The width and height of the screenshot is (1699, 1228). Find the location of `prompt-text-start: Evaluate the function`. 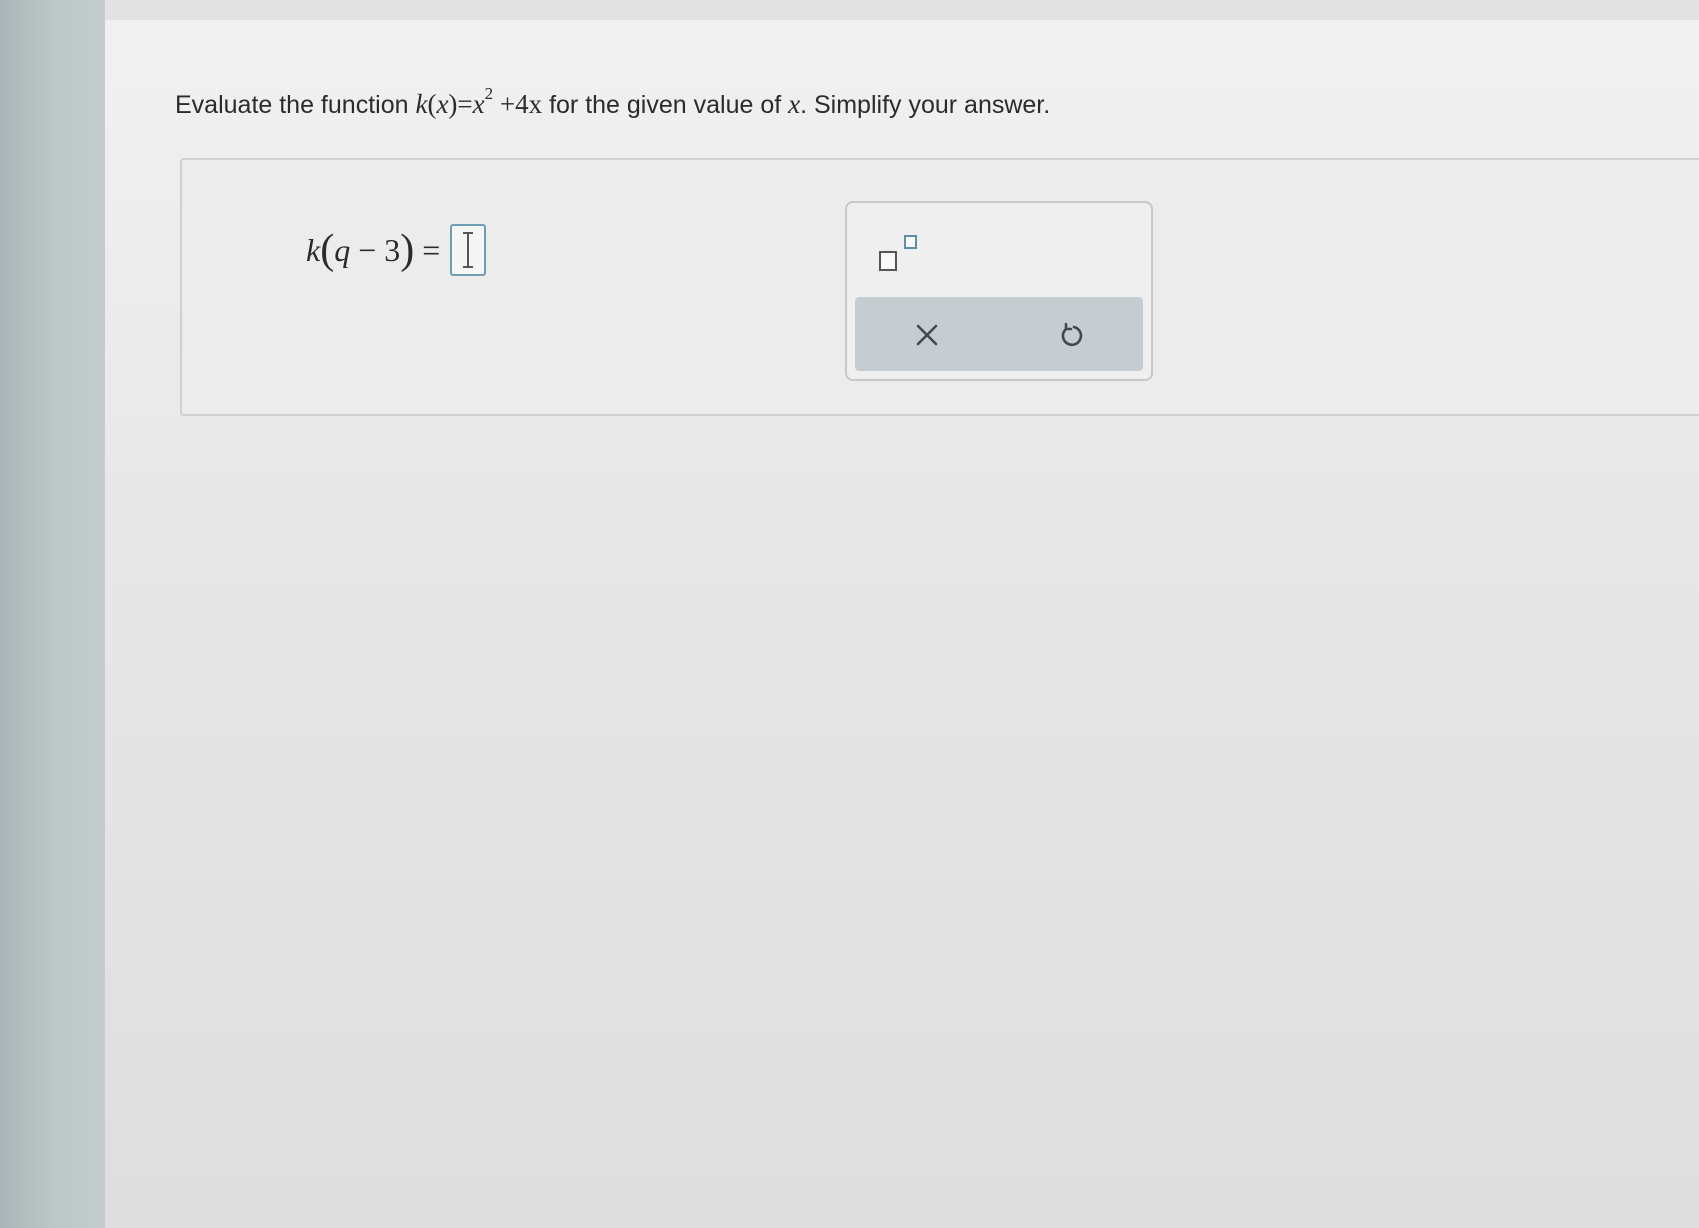

prompt-text-start: Evaluate the function is located at coordinates (292, 105).